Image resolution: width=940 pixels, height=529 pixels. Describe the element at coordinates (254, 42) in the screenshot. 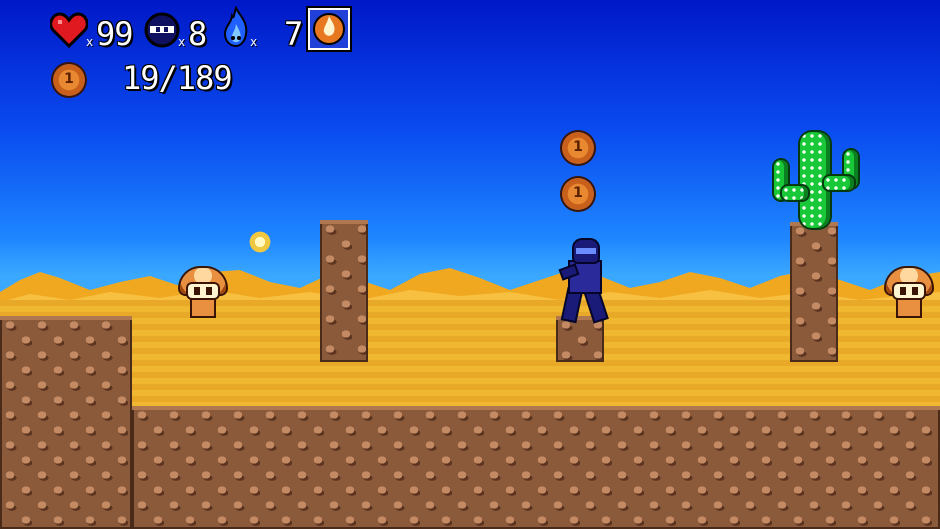

I see `magic-multiplier: x` at that location.